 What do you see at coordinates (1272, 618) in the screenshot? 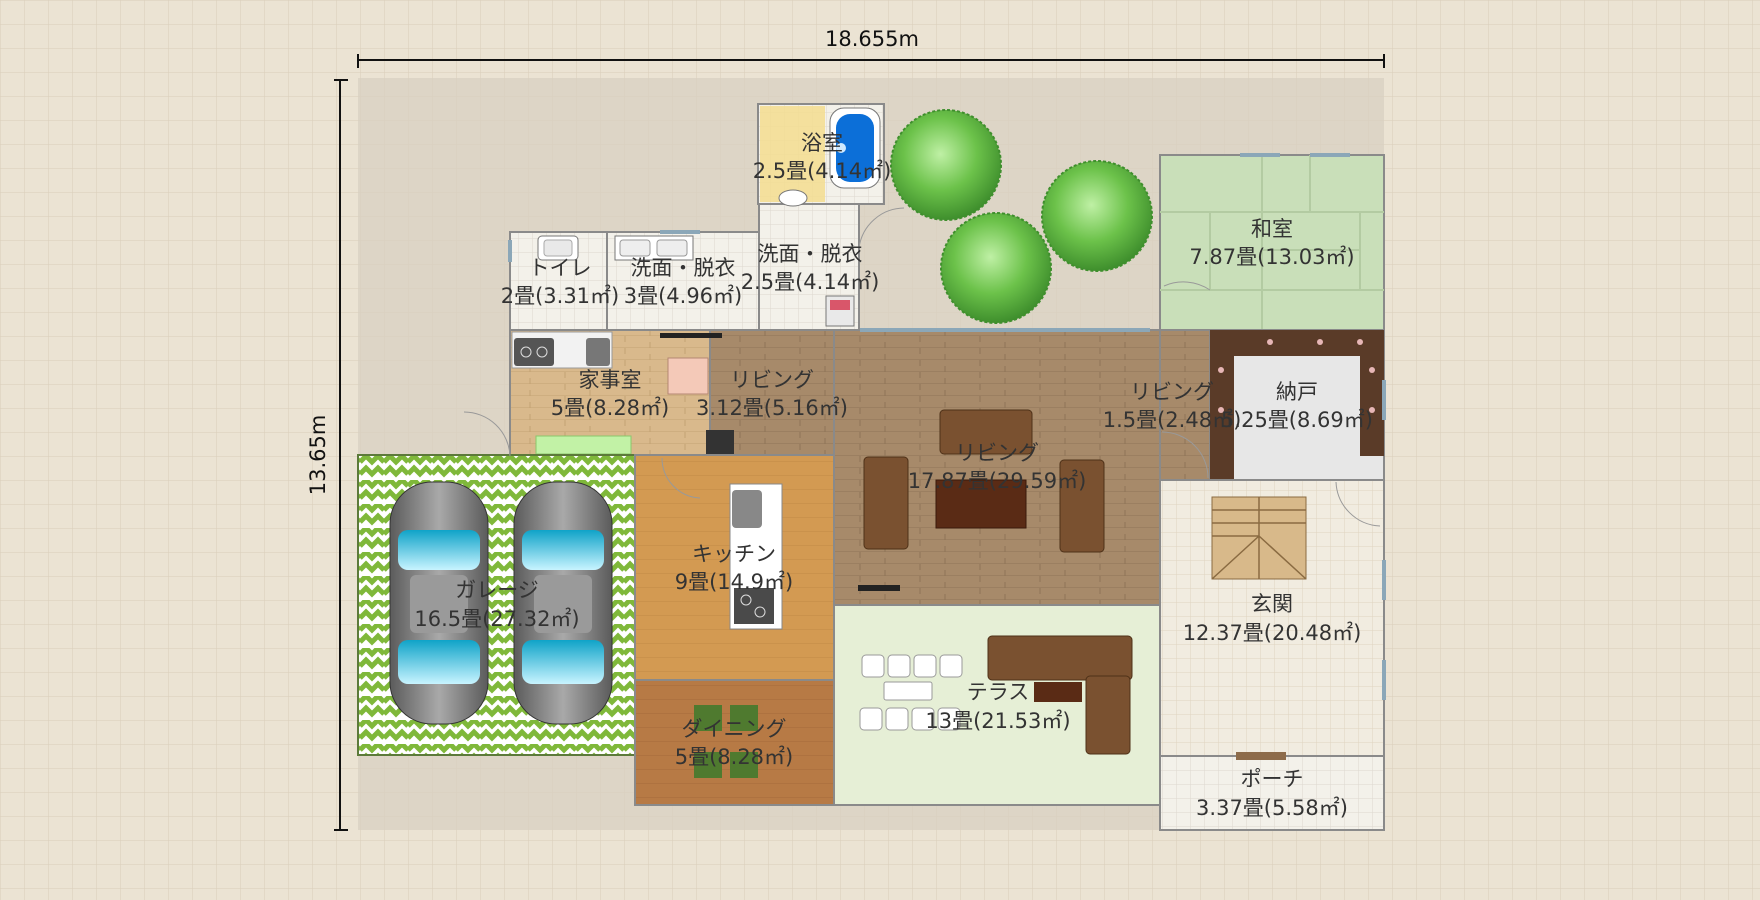
I see `room-genkan` at bounding box center [1272, 618].